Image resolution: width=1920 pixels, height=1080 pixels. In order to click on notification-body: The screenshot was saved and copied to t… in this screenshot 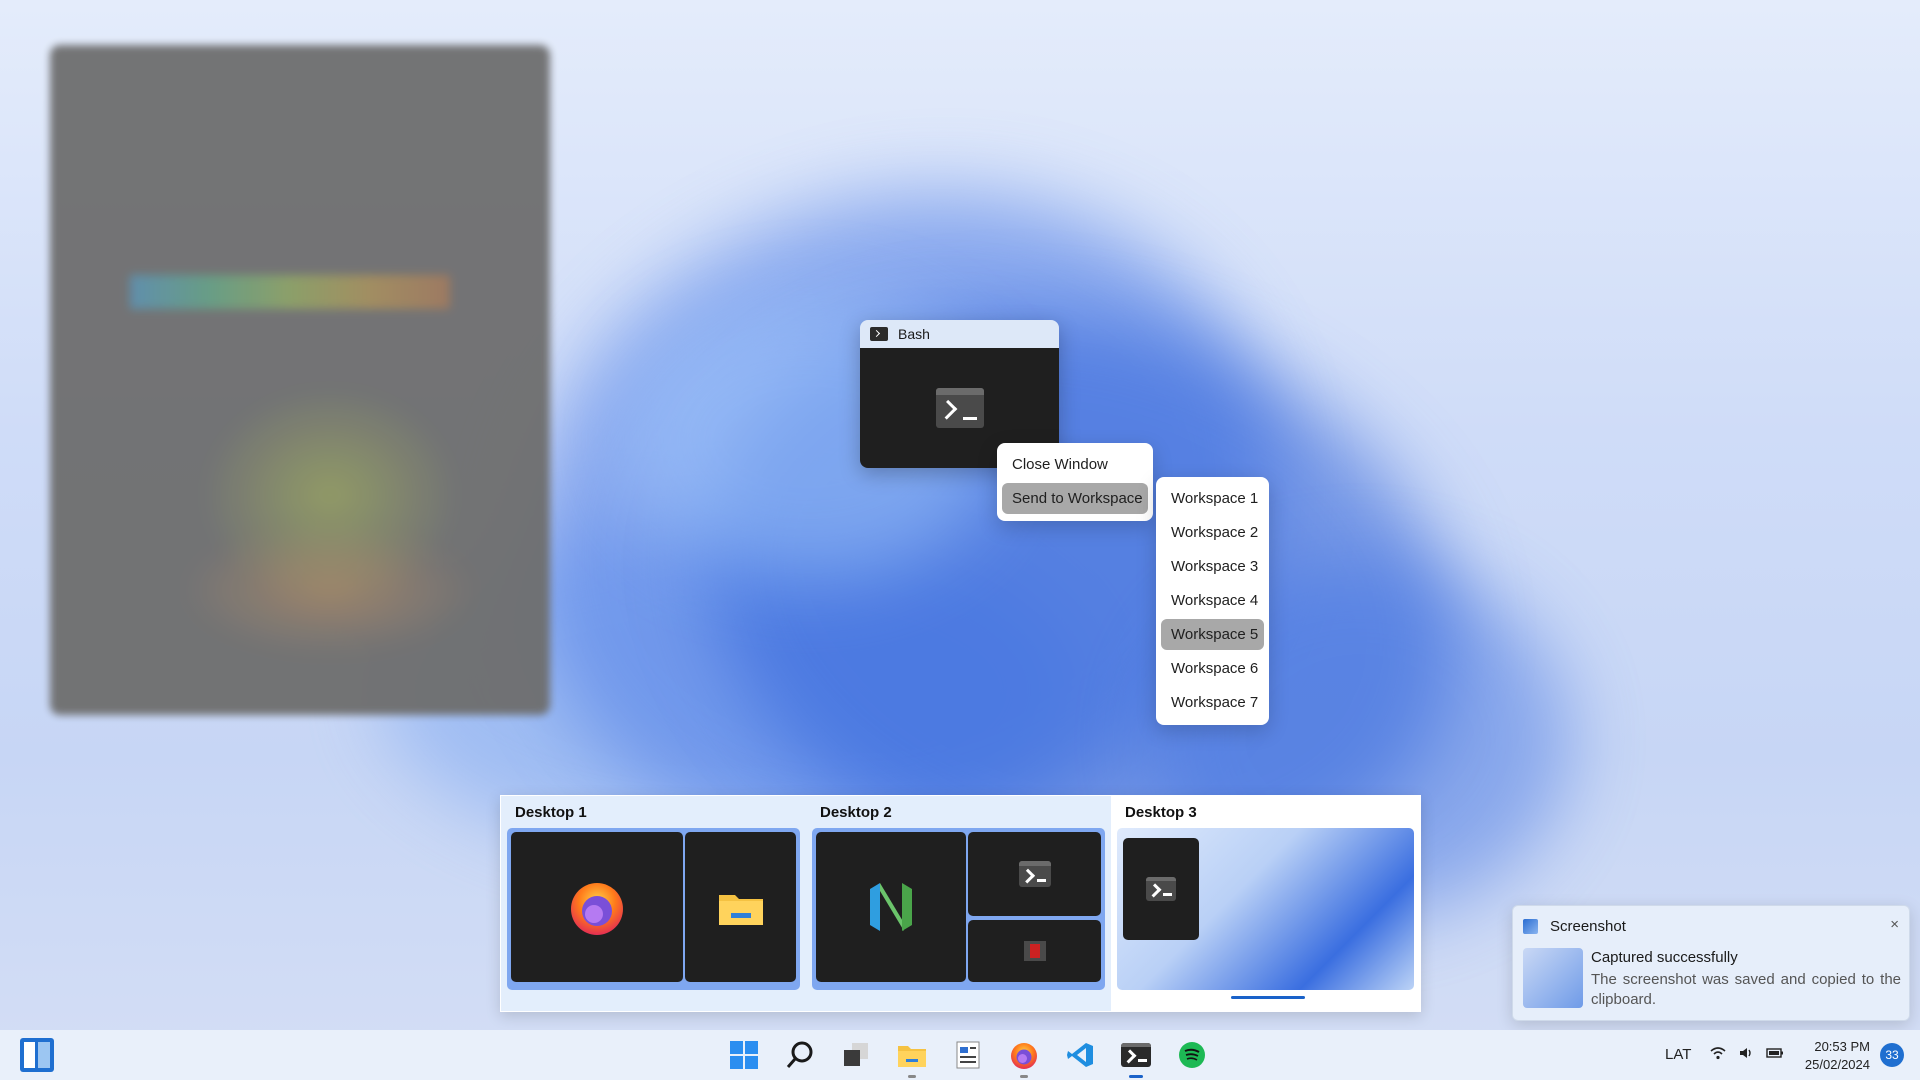, I will do `click(1746, 989)`.